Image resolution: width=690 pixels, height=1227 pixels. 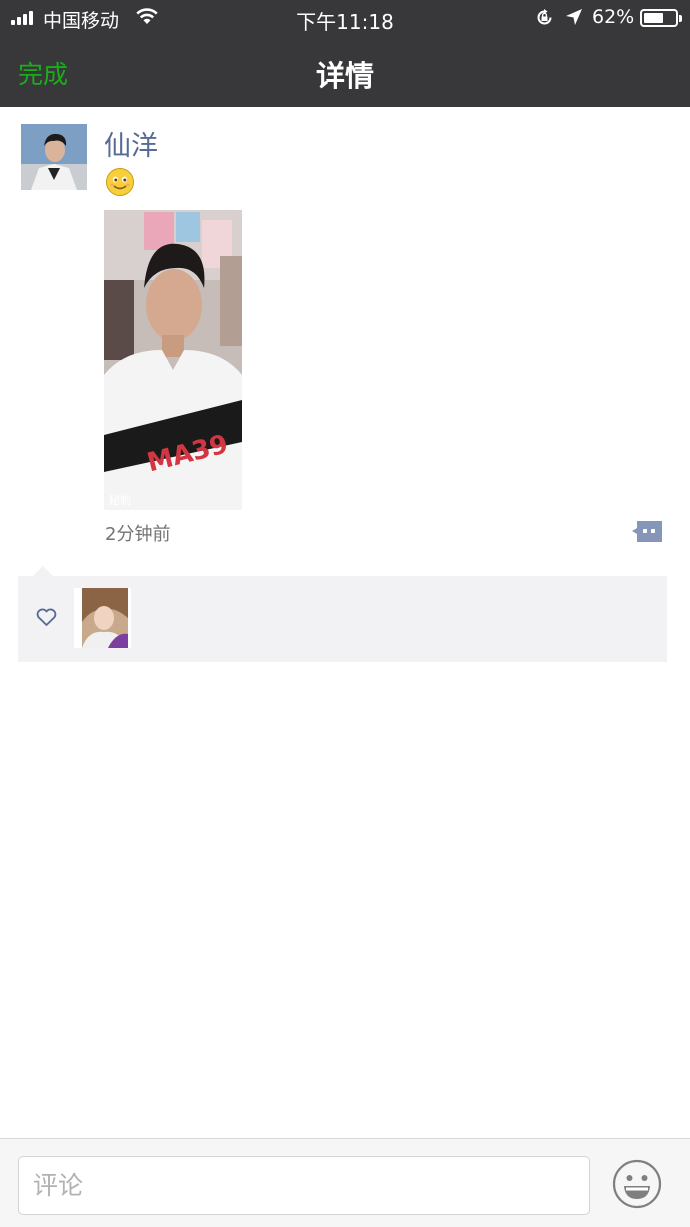 I want to click on battery-icon, so click(x=661, y=18).